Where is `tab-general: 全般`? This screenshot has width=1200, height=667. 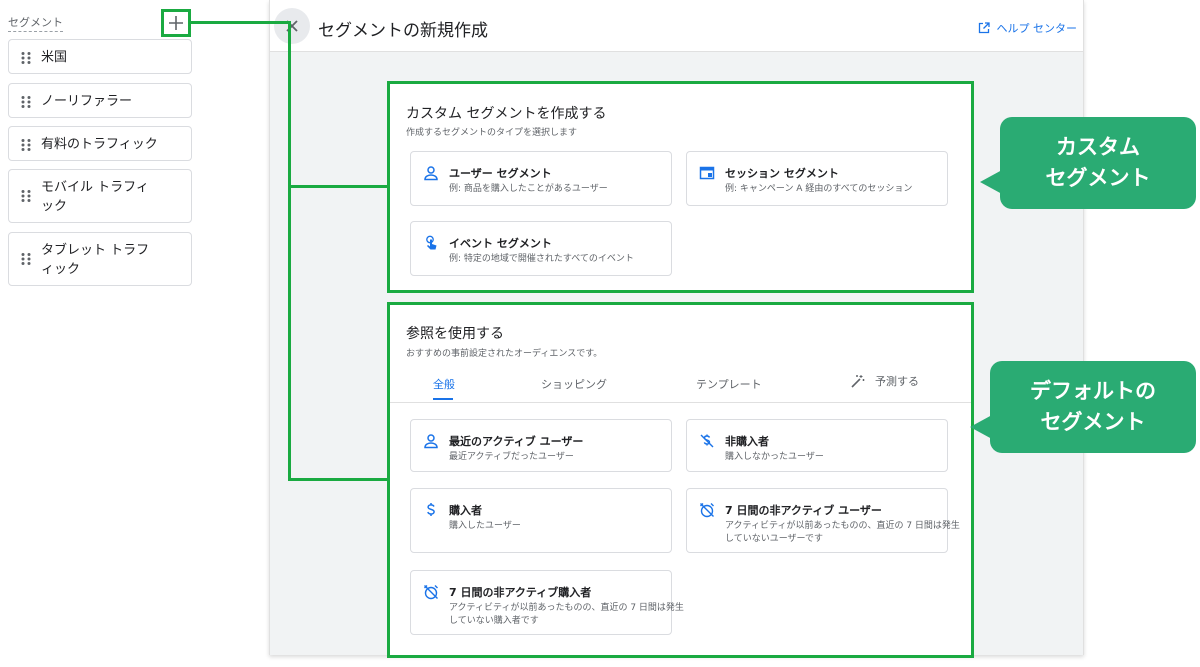
tab-general: 全般 is located at coordinates (444, 384).